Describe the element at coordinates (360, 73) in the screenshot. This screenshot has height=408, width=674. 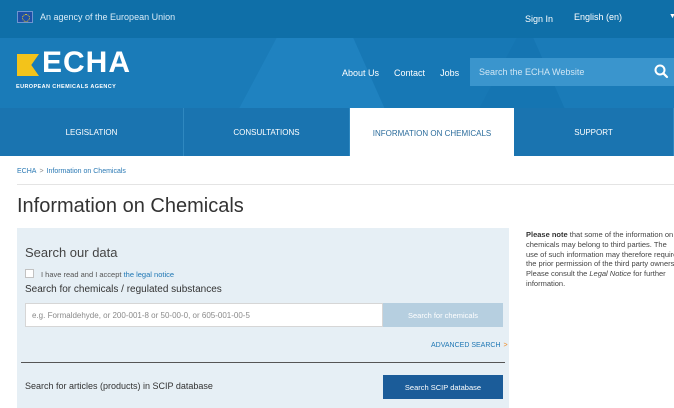
I see `about-us-link: About Us` at that location.